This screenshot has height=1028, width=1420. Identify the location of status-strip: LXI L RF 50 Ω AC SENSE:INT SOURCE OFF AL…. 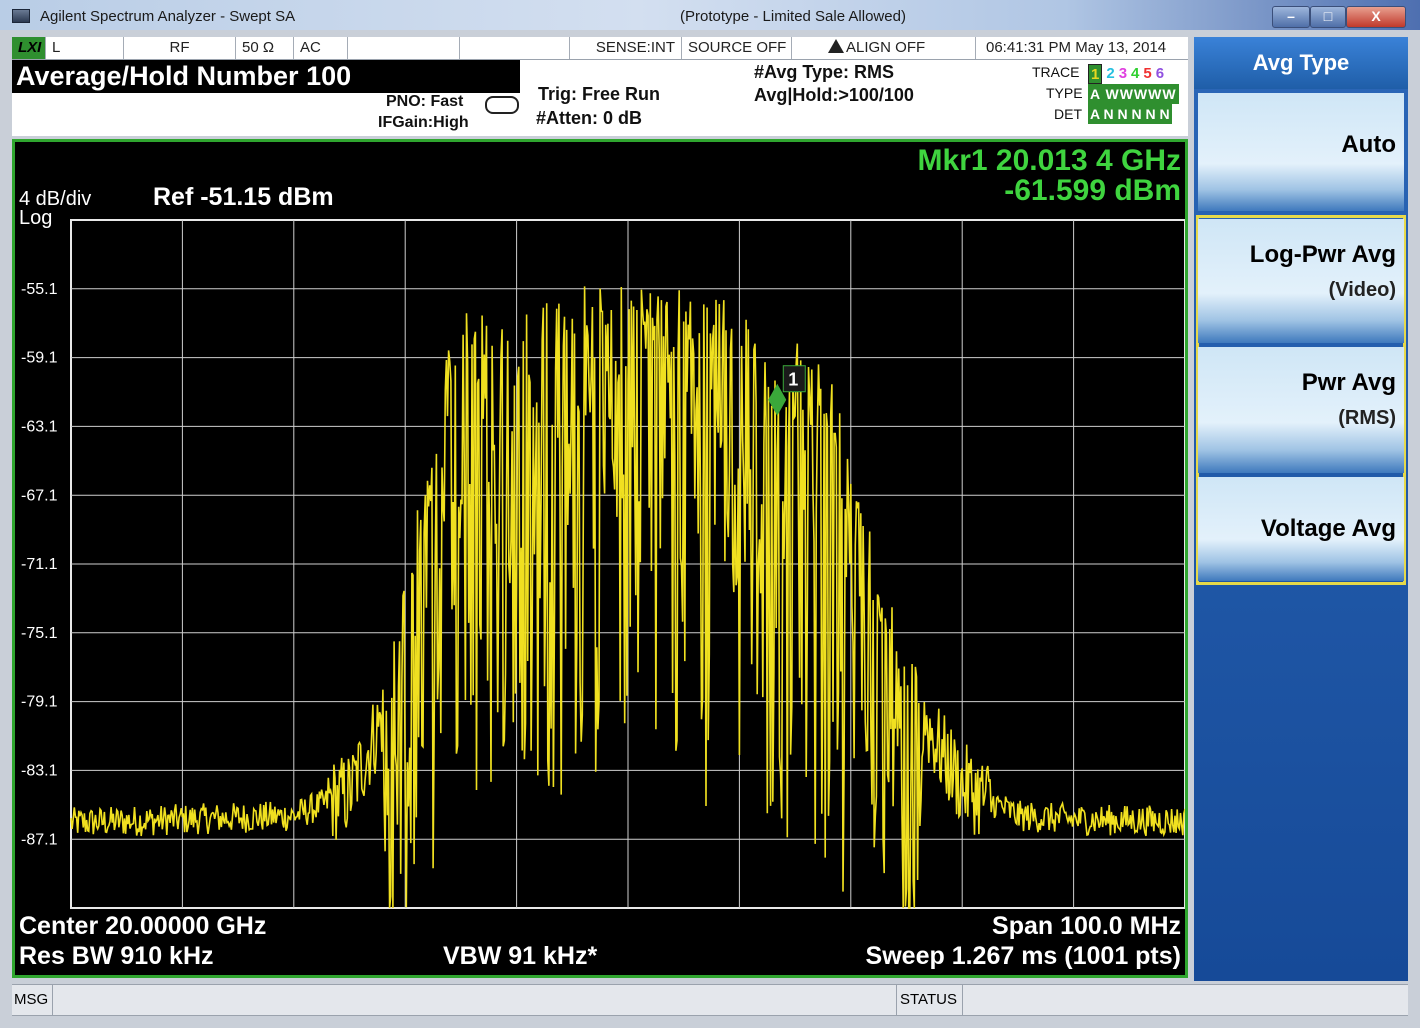
(600, 48).